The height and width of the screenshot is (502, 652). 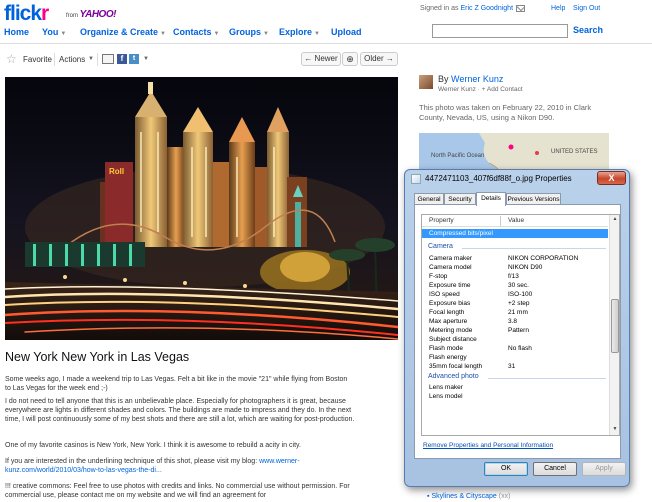 I want to click on property-value: 31, so click(x=512, y=366).